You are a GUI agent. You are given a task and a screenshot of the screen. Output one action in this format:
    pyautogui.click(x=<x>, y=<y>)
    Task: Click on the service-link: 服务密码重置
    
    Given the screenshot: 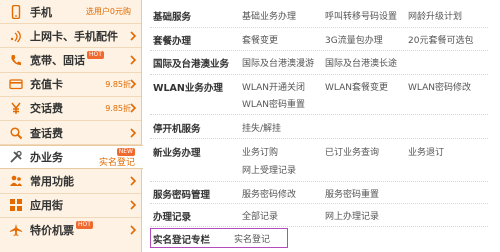 What is the action you would take?
    pyautogui.click(x=352, y=193)
    